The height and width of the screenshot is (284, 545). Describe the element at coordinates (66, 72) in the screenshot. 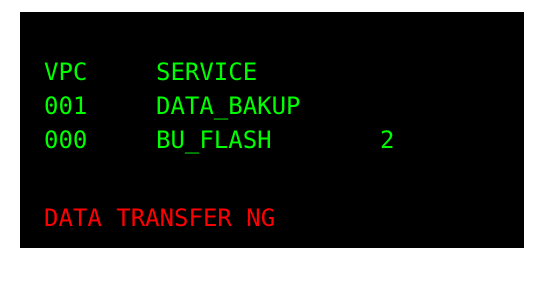

I see `header-vpc: VPC` at that location.